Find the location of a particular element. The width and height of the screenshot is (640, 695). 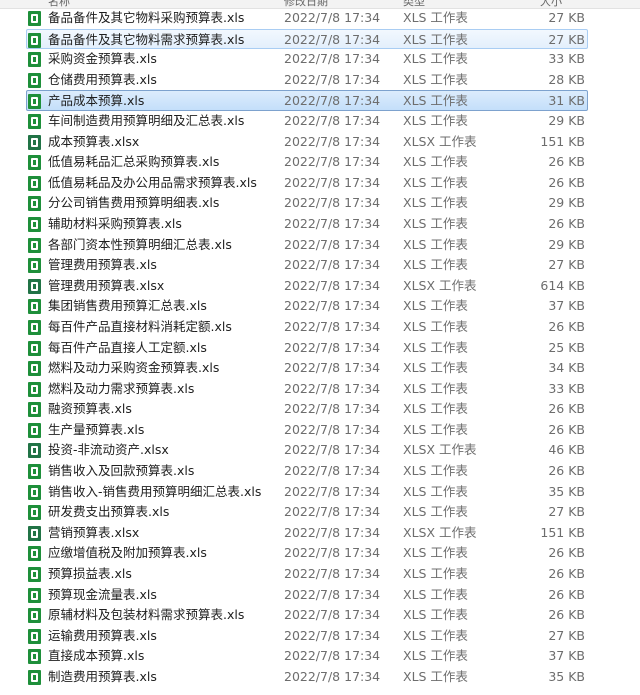

file-name: 原辅材料及包装材料需求预算表.xls is located at coordinates (163, 615).